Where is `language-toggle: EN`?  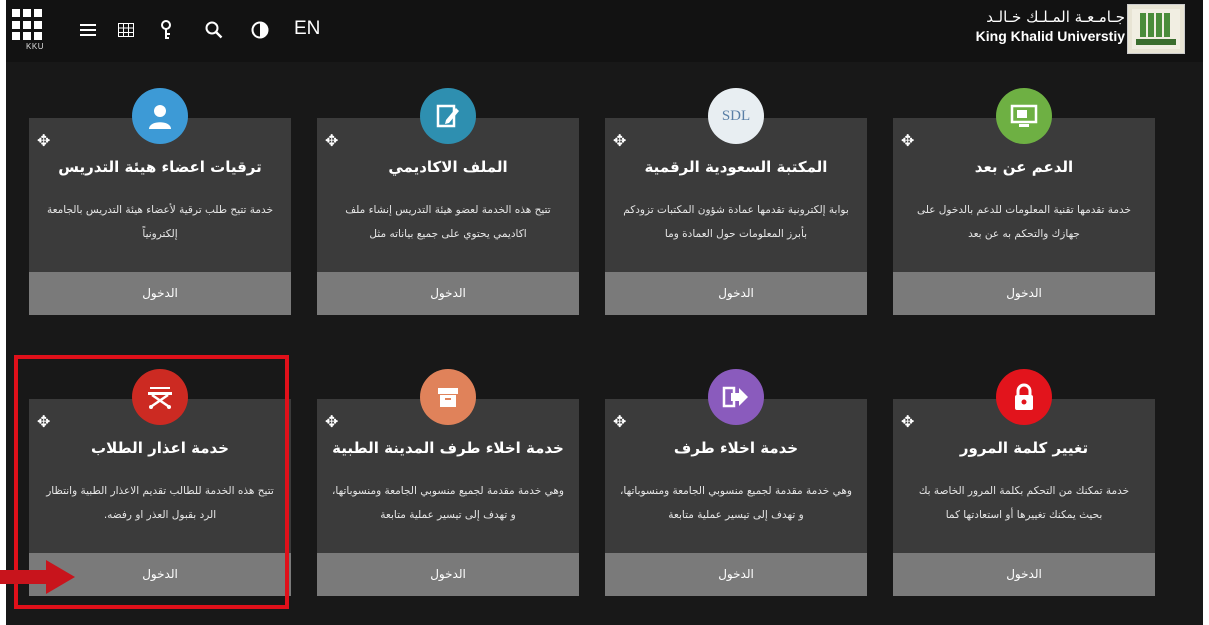 language-toggle: EN is located at coordinates (307, 29).